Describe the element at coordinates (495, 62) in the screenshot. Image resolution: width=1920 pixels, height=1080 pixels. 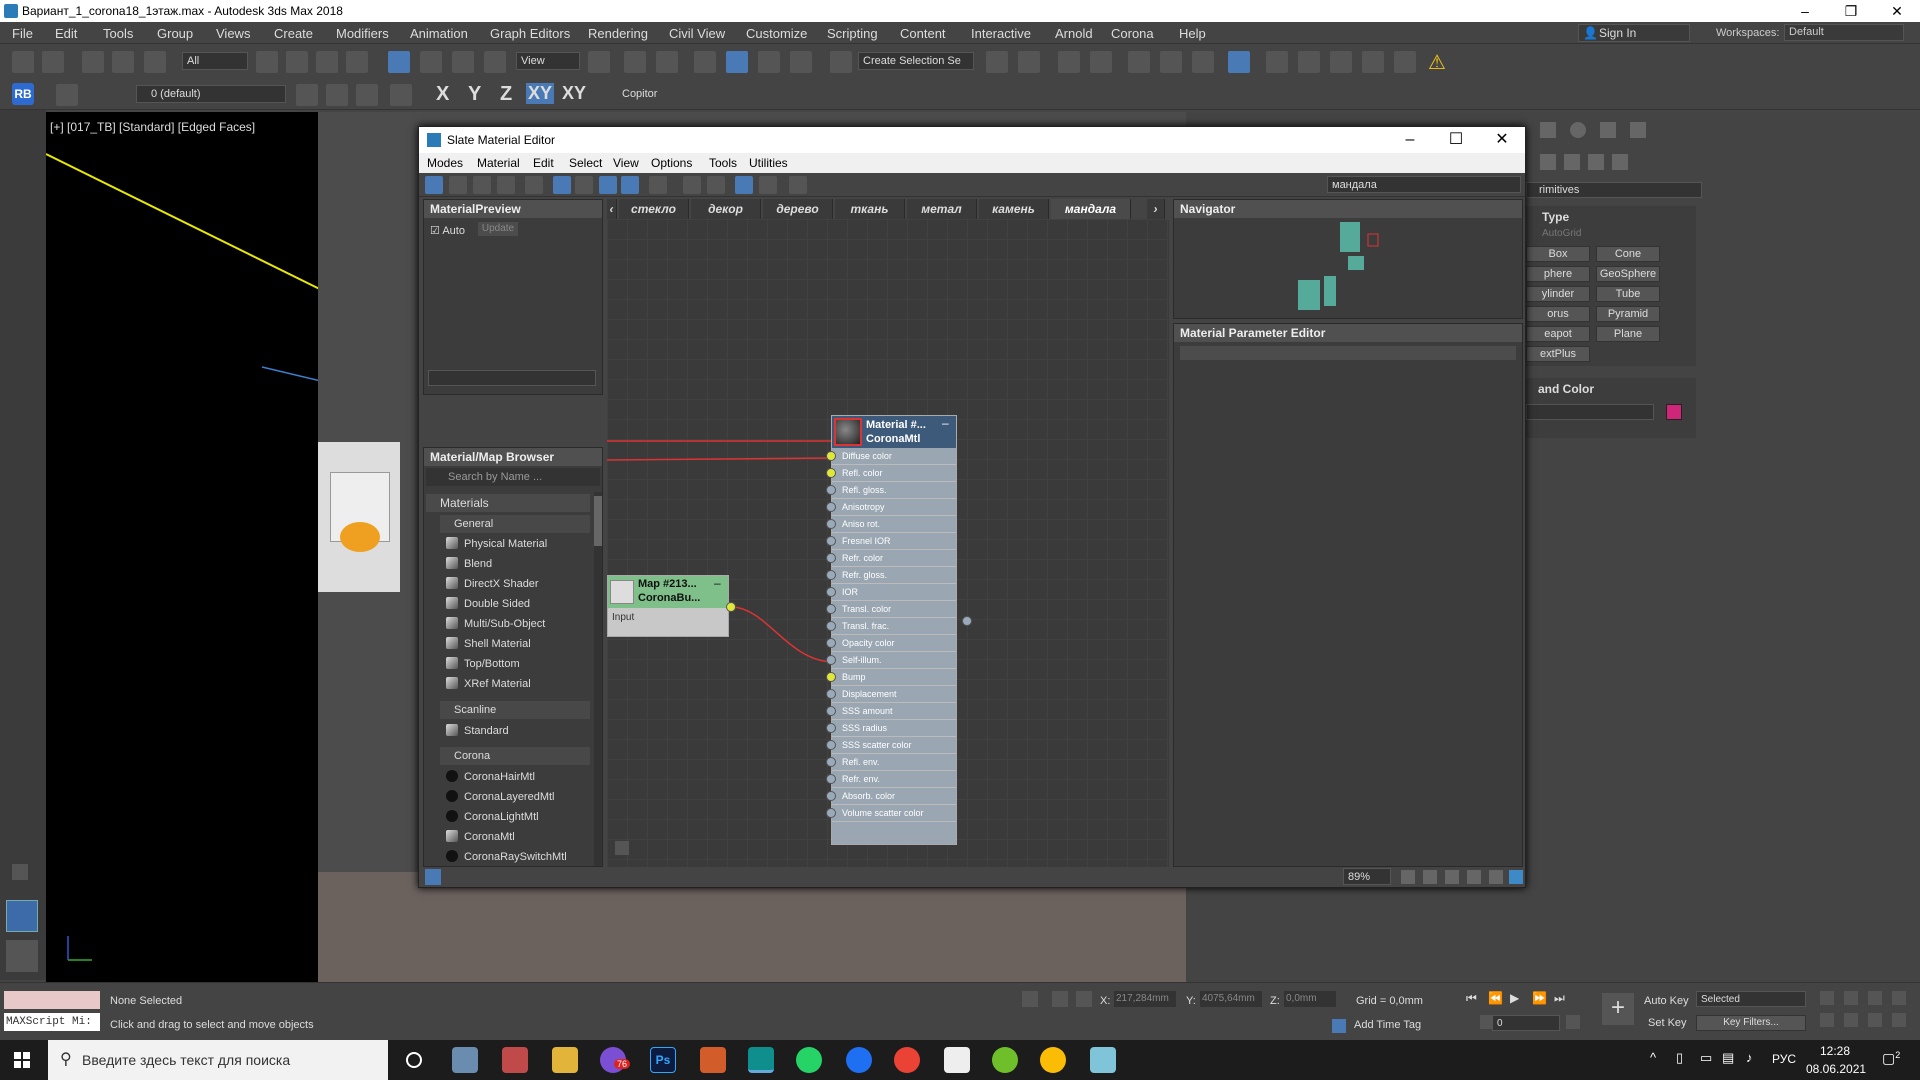
I see `place-icon` at that location.